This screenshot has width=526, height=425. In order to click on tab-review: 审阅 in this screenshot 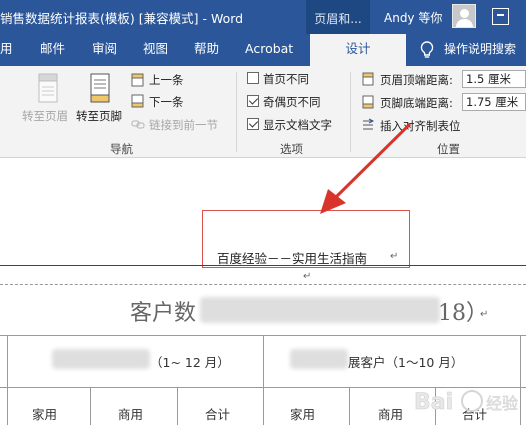, I will do `click(104, 50)`.